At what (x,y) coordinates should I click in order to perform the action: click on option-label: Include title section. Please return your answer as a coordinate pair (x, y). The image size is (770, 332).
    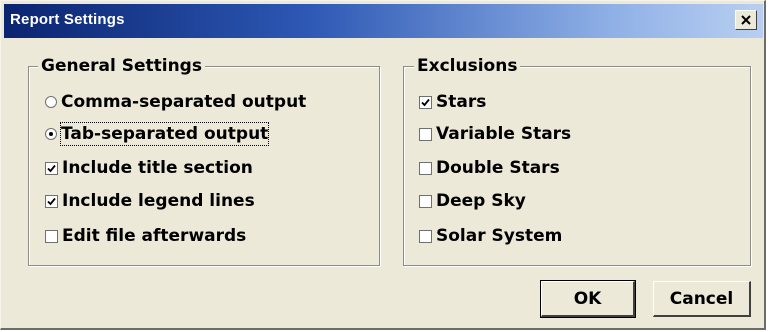
    Looking at the image, I should click on (157, 168).